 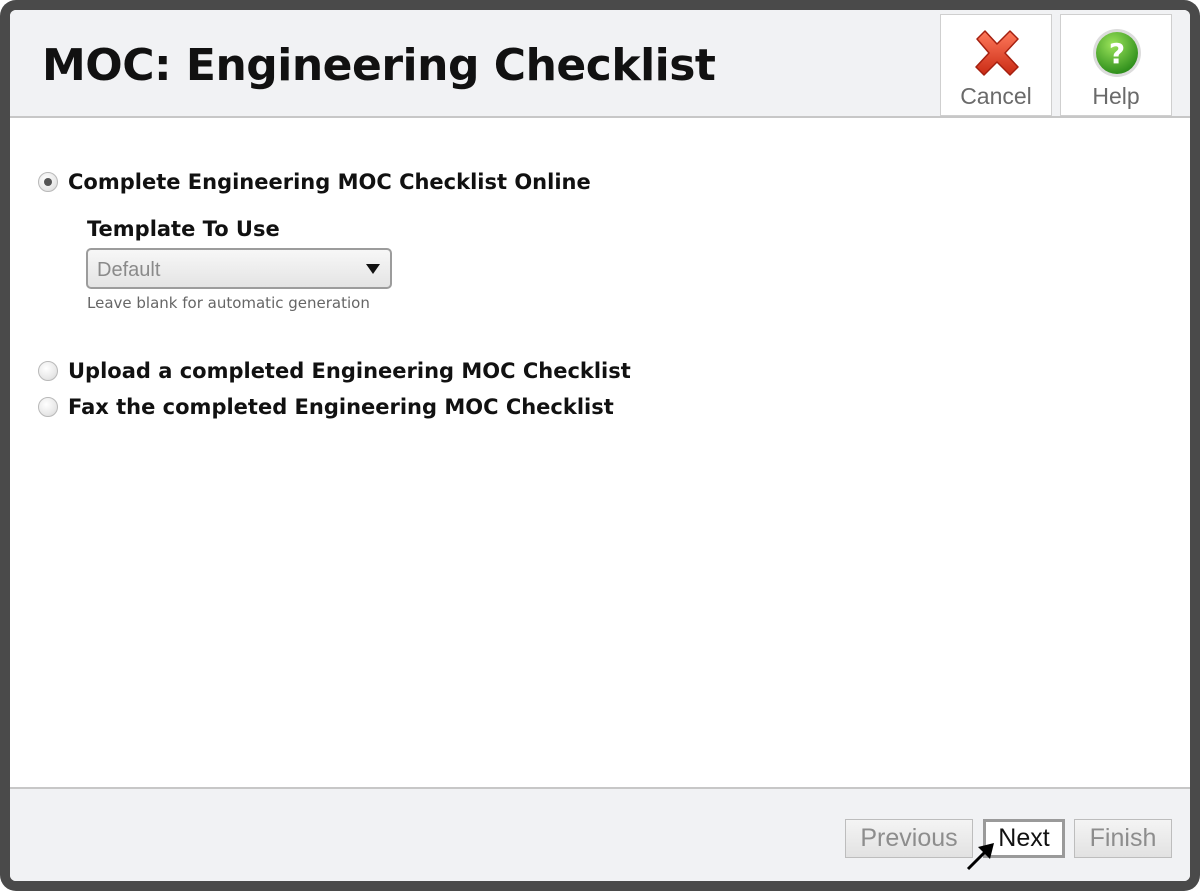 I want to click on mouse-pointer-icon, so click(x=980, y=857).